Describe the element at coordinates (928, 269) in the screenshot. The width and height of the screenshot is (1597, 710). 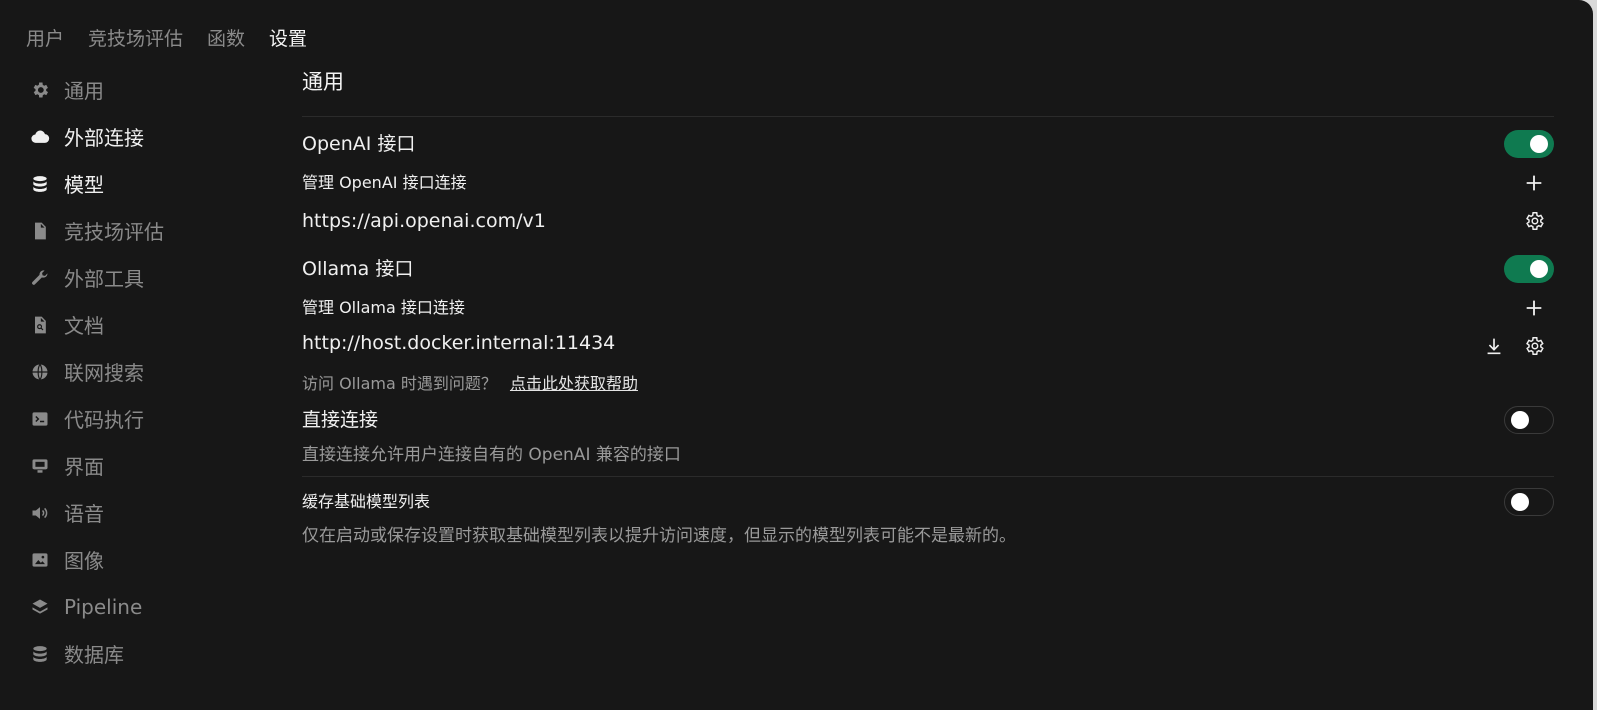
I see `ollama-section-header: Ollama 接口` at that location.